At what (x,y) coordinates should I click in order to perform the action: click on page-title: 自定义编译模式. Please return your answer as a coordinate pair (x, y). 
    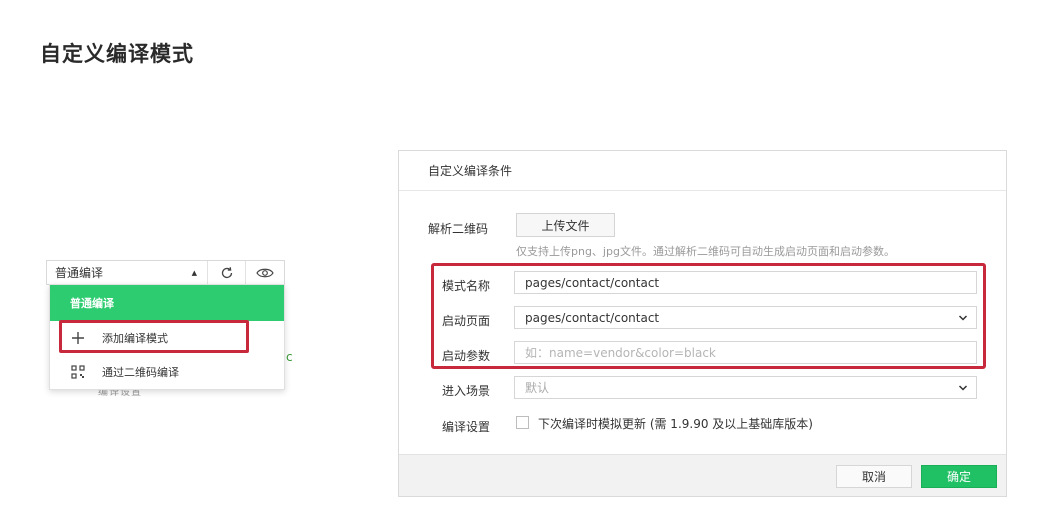
    Looking at the image, I should click on (117, 54).